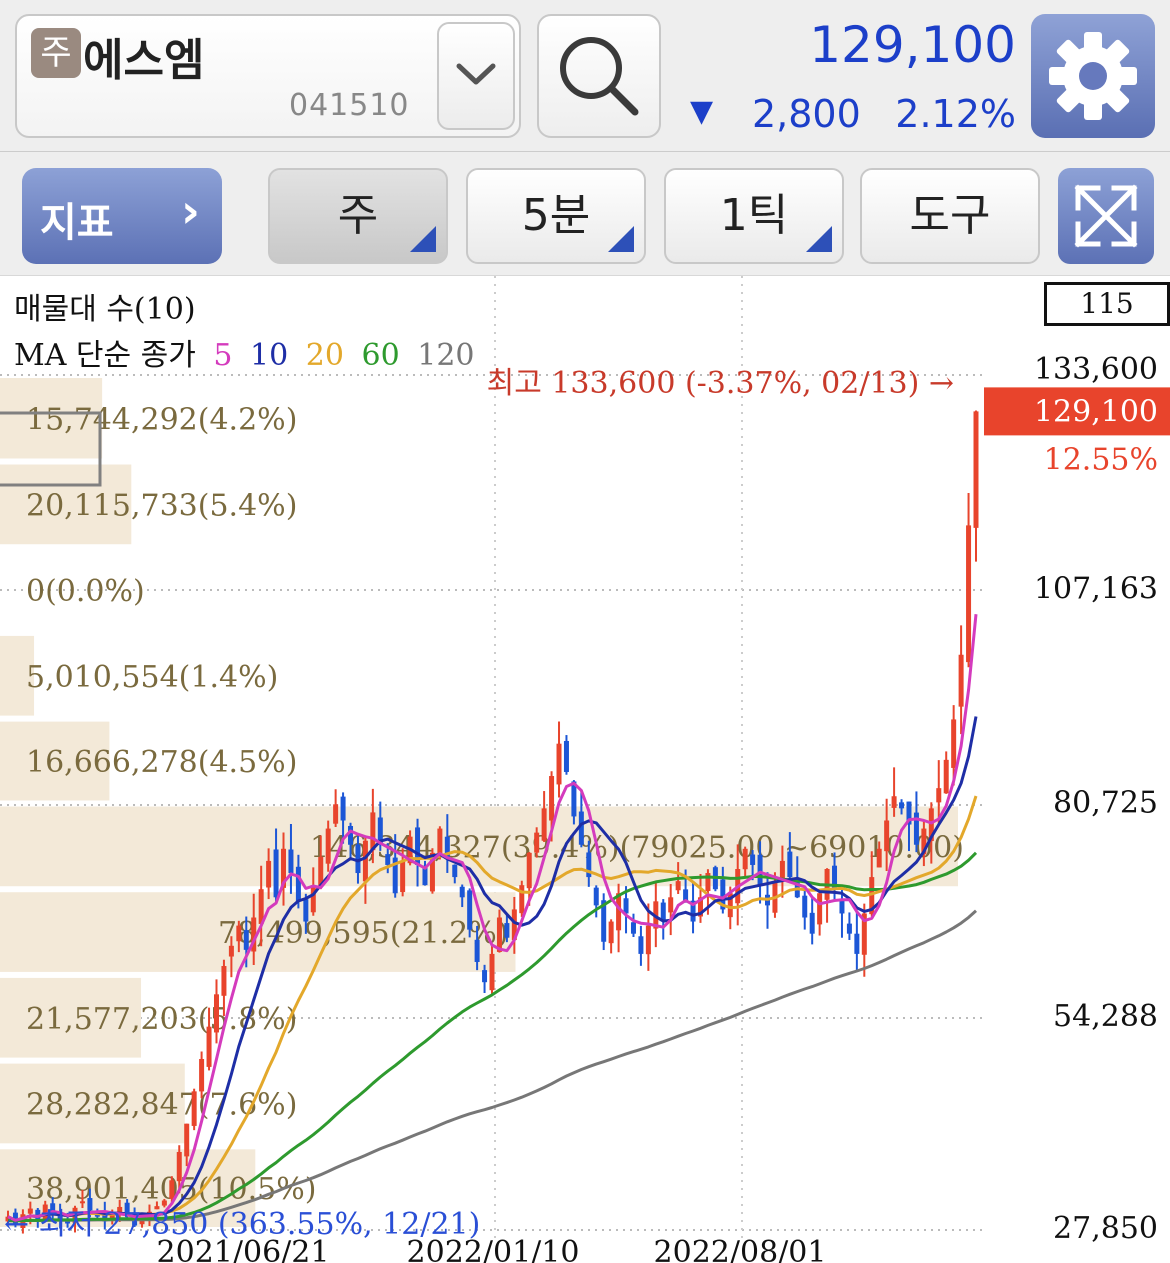 The image size is (1170, 1263). Describe the element at coordinates (446, 355) in the screenshot. I see `ma120-label: 120` at that location.